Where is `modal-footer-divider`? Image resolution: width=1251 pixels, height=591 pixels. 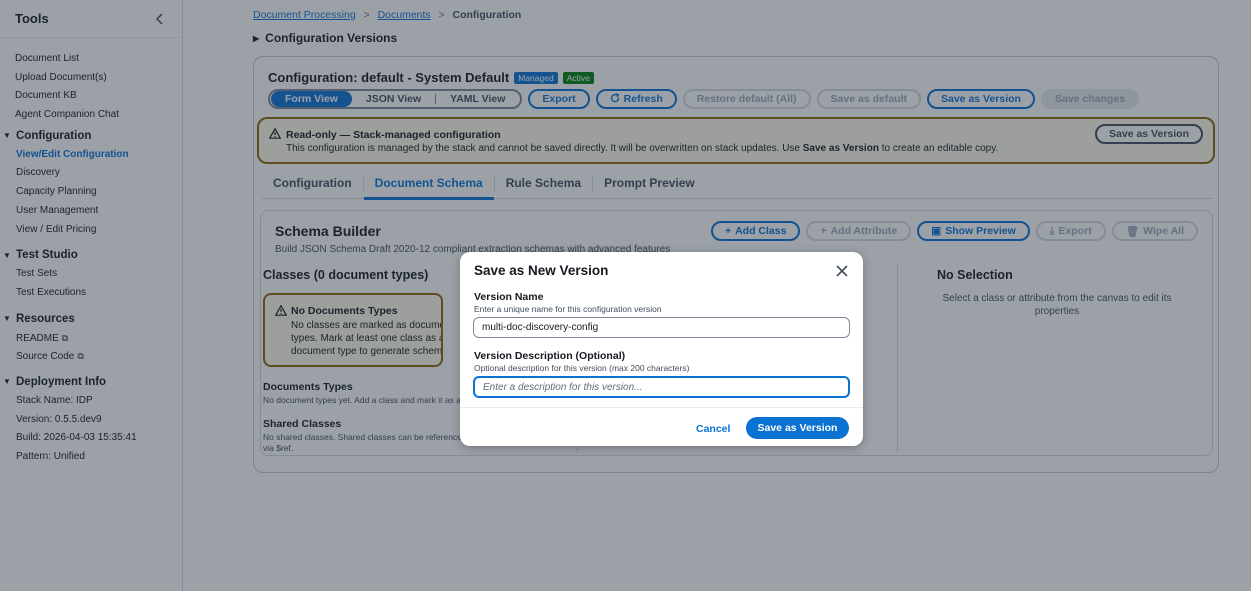 modal-footer-divider is located at coordinates (661, 407).